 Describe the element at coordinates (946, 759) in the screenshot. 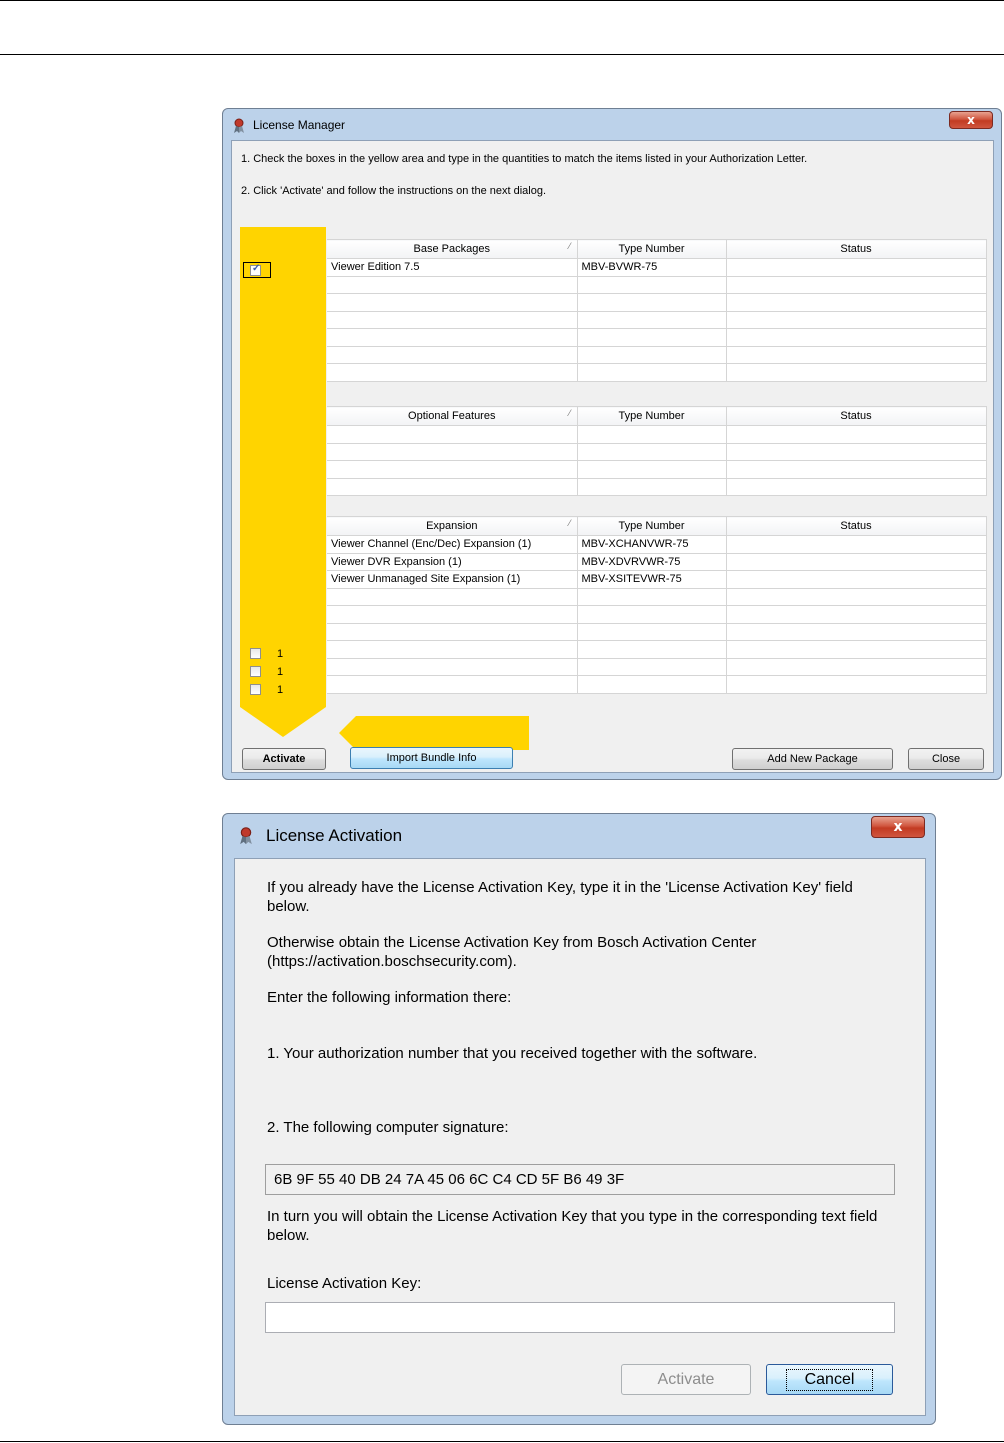

I see `close-button: Close` at that location.